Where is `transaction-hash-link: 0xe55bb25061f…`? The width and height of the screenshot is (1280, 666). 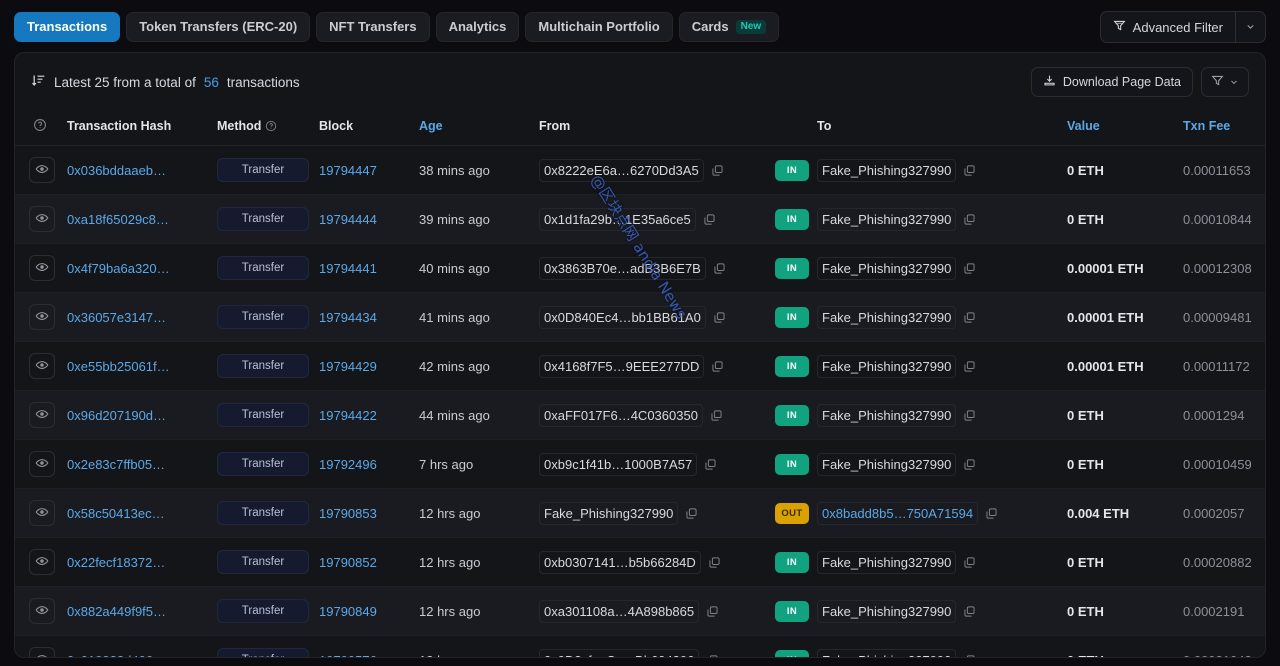
transaction-hash-link: 0xe55bb25061f… is located at coordinates (118, 366).